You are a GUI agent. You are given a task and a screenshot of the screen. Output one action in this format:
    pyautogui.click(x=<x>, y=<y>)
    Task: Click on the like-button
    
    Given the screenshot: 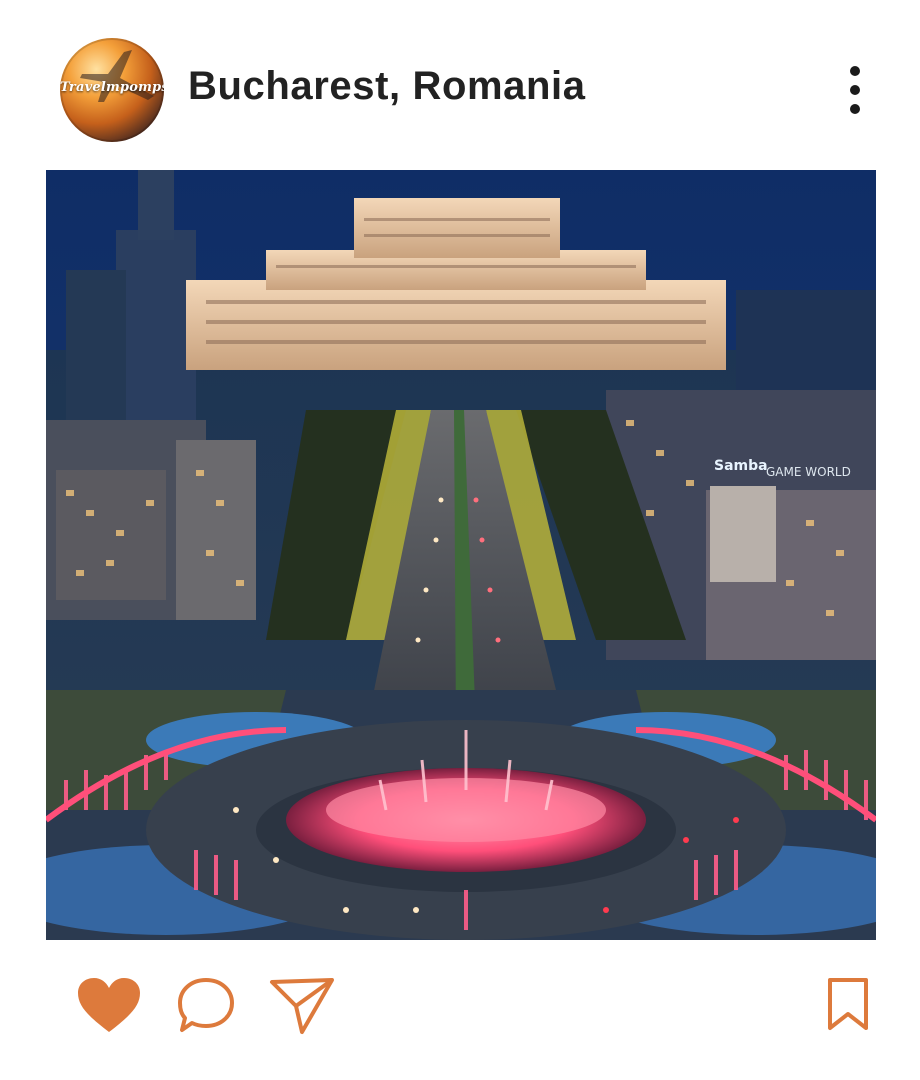 What is the action you would take?
    pyautogui.click(x=109, y=1005)
    